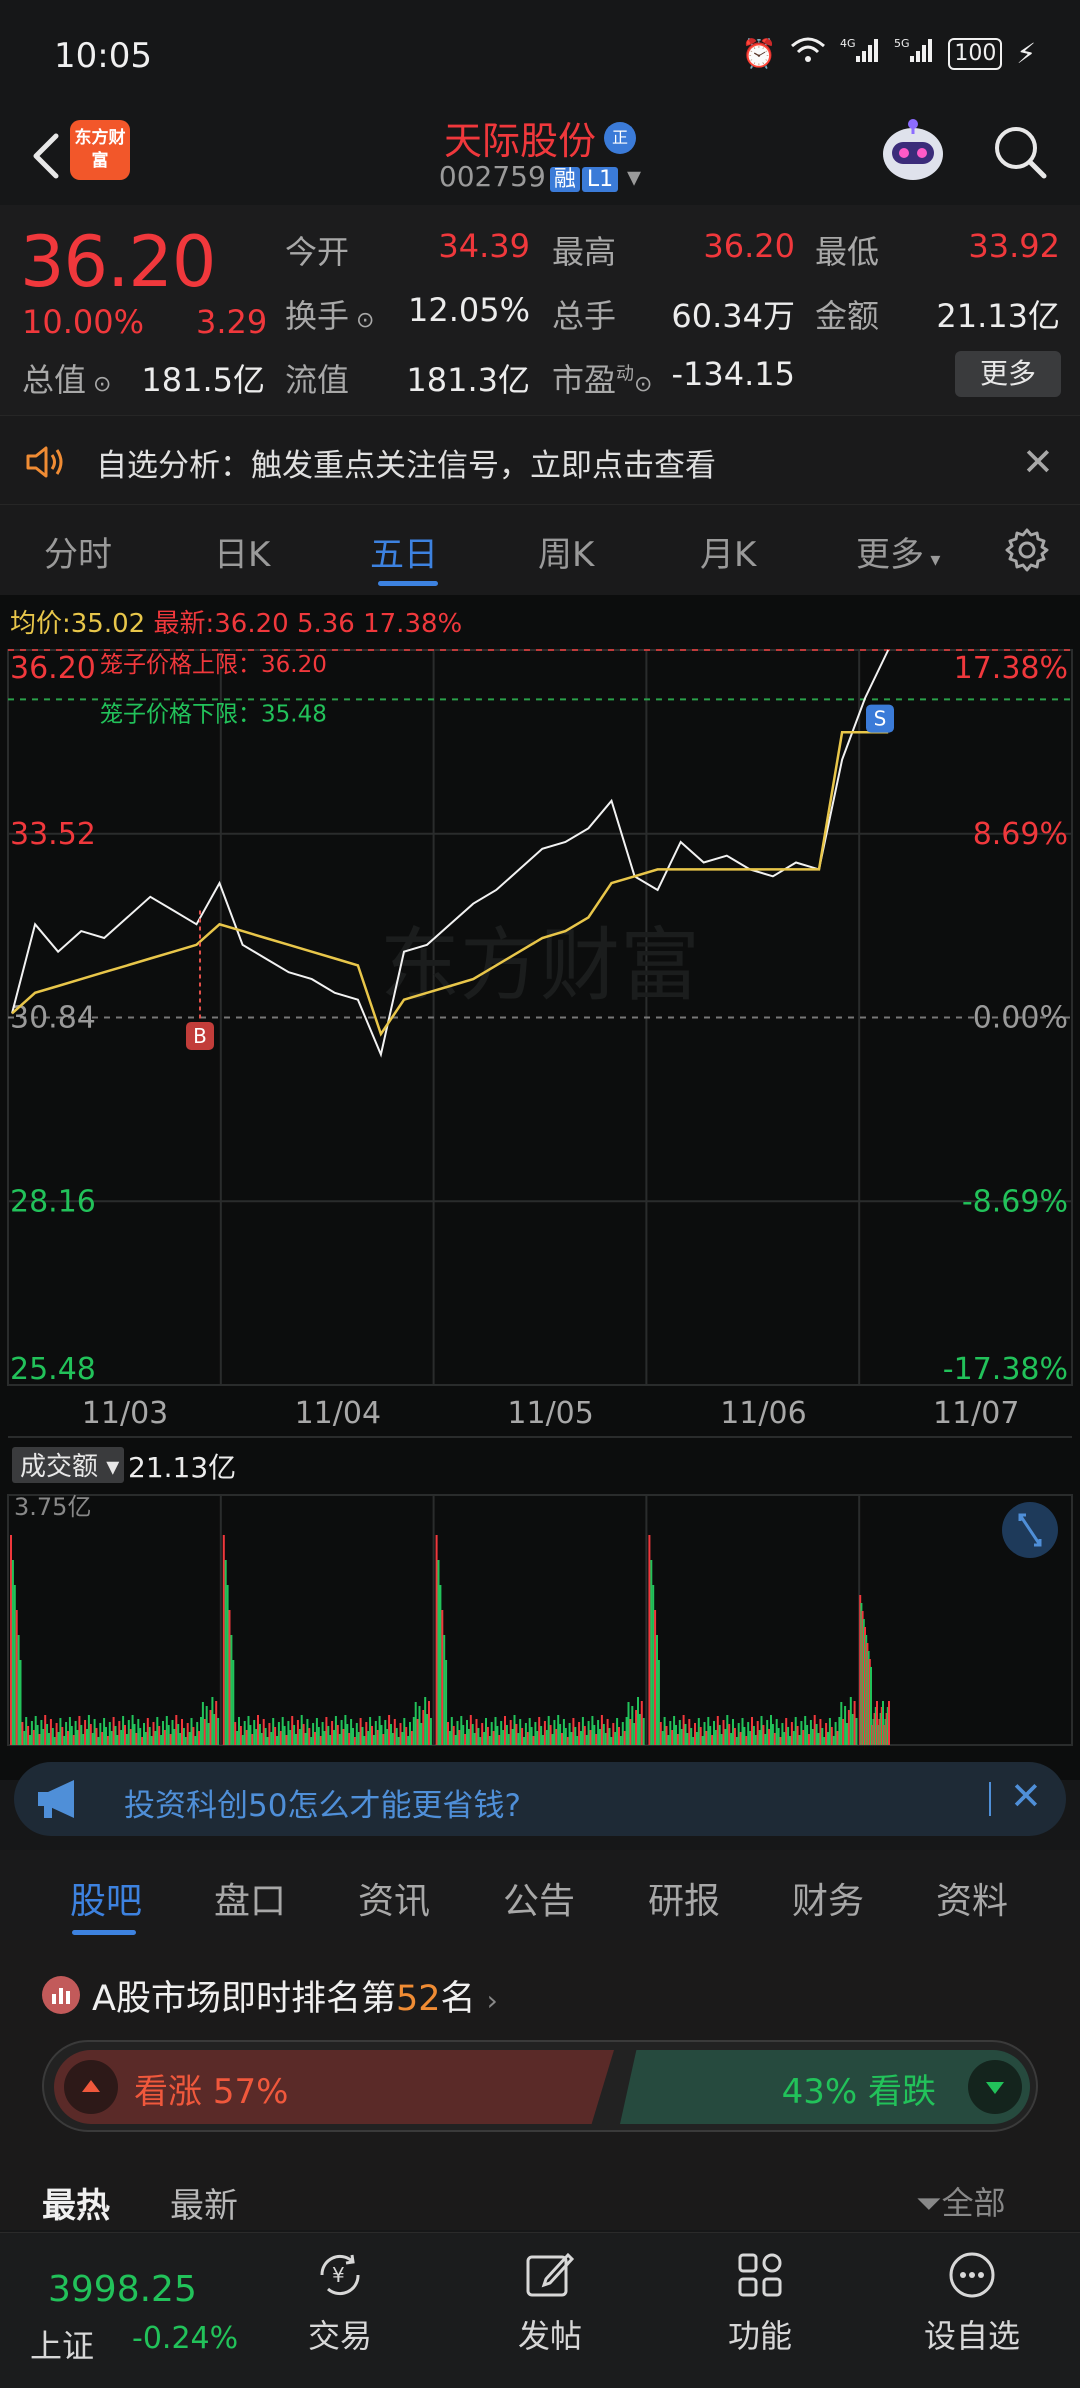 This screenshot has width=1080, height=2388. Describe the element at coordinates (53, 834) in the screenshot. I see `y-price-tick: 33.52` at that location.